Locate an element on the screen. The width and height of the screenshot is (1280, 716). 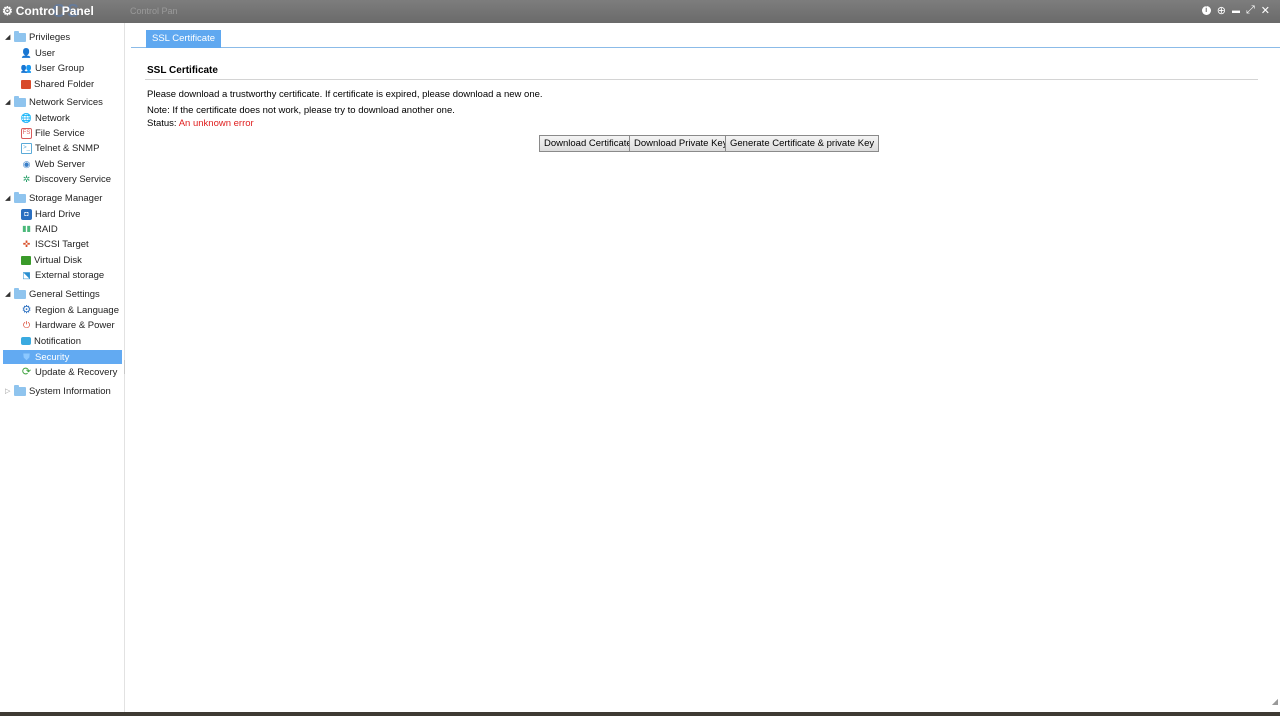
sidebar-item-virtual-disk: Virtual Disk is located at coordinates (62, 260).